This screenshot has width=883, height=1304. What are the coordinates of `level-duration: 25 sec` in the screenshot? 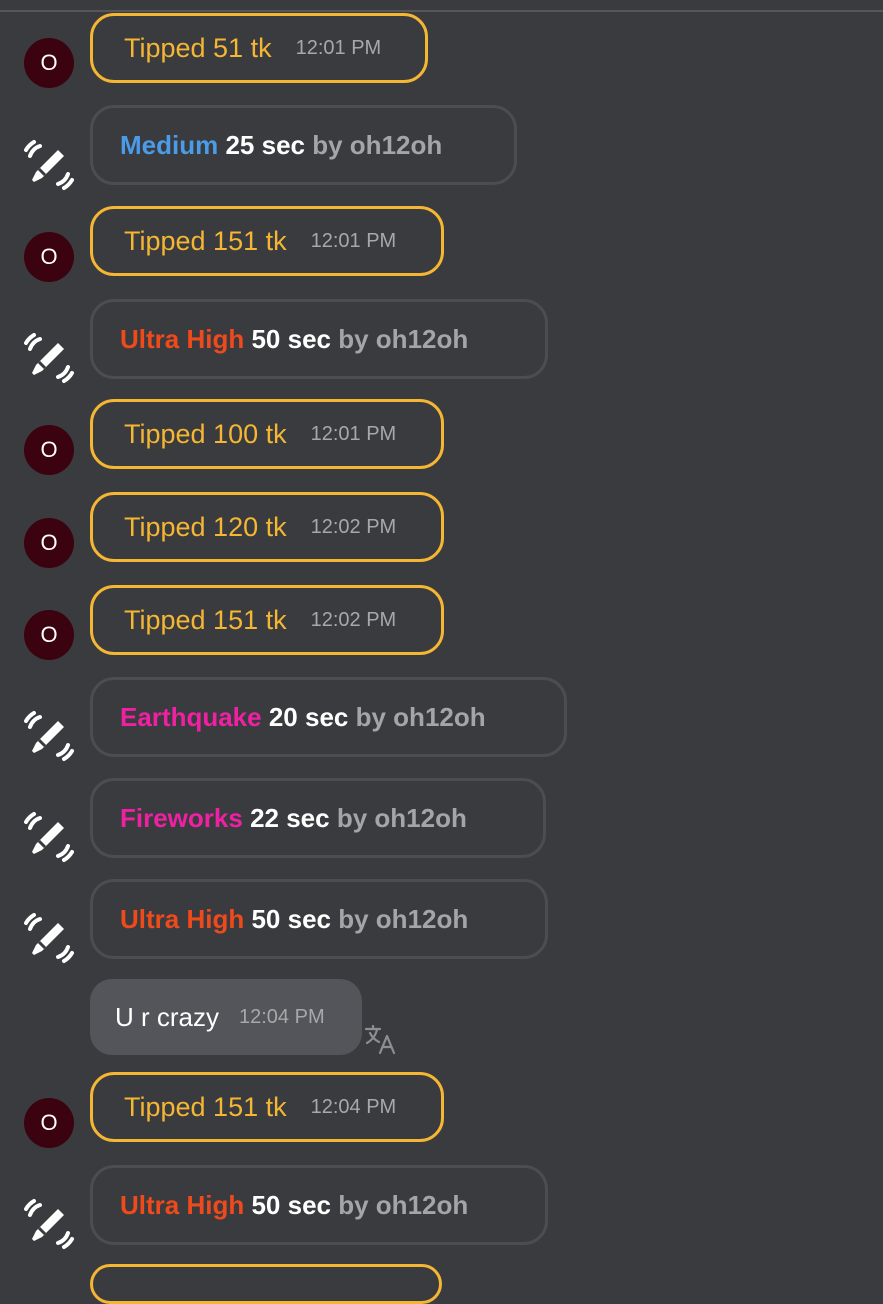 It's located at (265, 144).